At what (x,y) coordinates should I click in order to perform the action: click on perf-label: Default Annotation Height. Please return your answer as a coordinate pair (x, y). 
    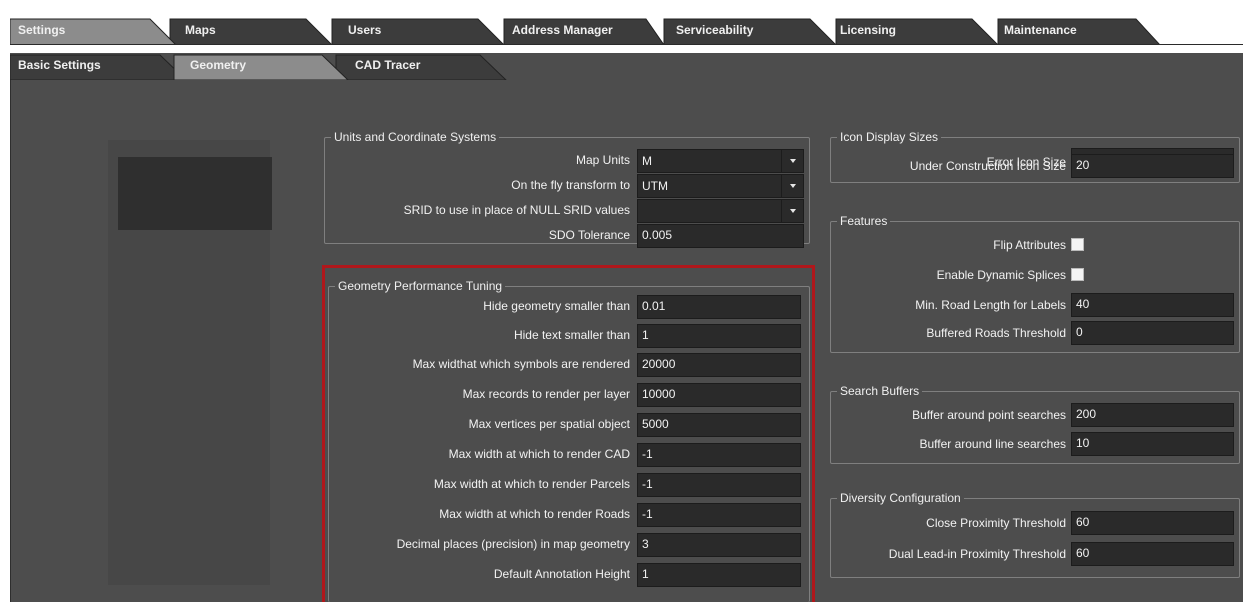
    Looking at the image, I should click on (561, 574).